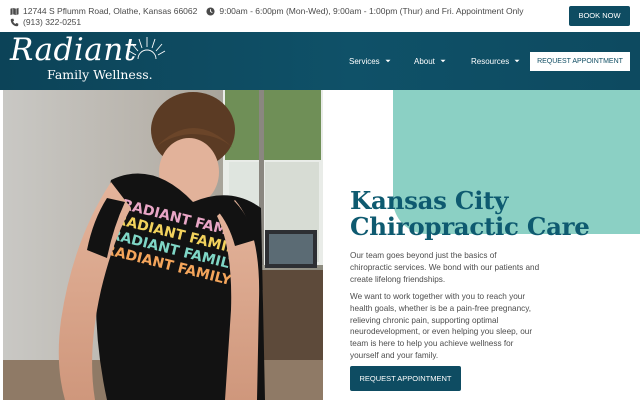 The width and height of the screenshot is (640, 400). What do you see at coordinates (210, 11) in the screenshot?
I see `clock-icon` at bounding box center [210, 11].